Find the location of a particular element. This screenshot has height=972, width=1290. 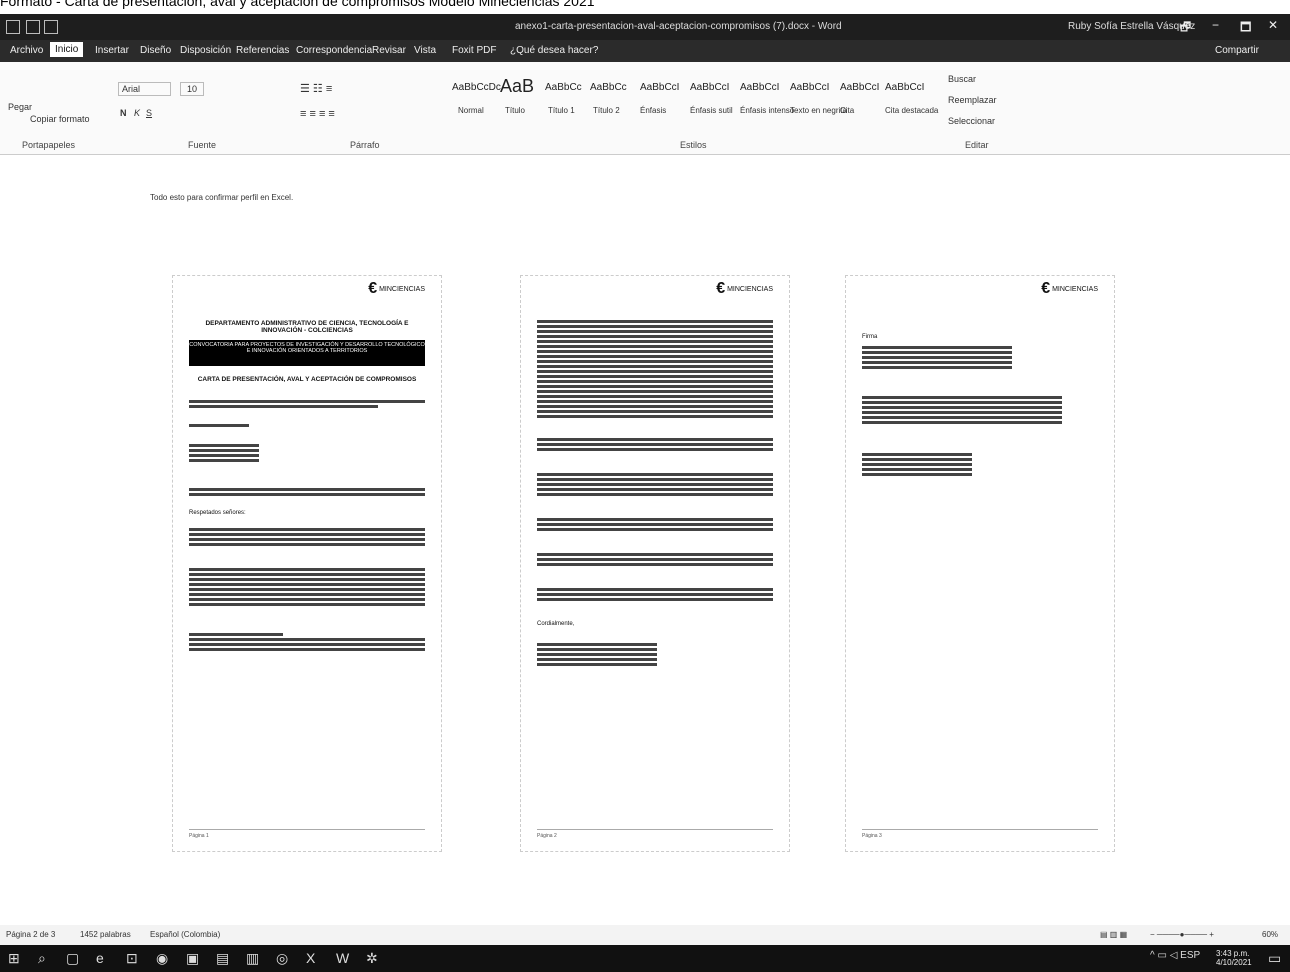

notifications-icon: ▭ is located at coordinates (1274, 958).